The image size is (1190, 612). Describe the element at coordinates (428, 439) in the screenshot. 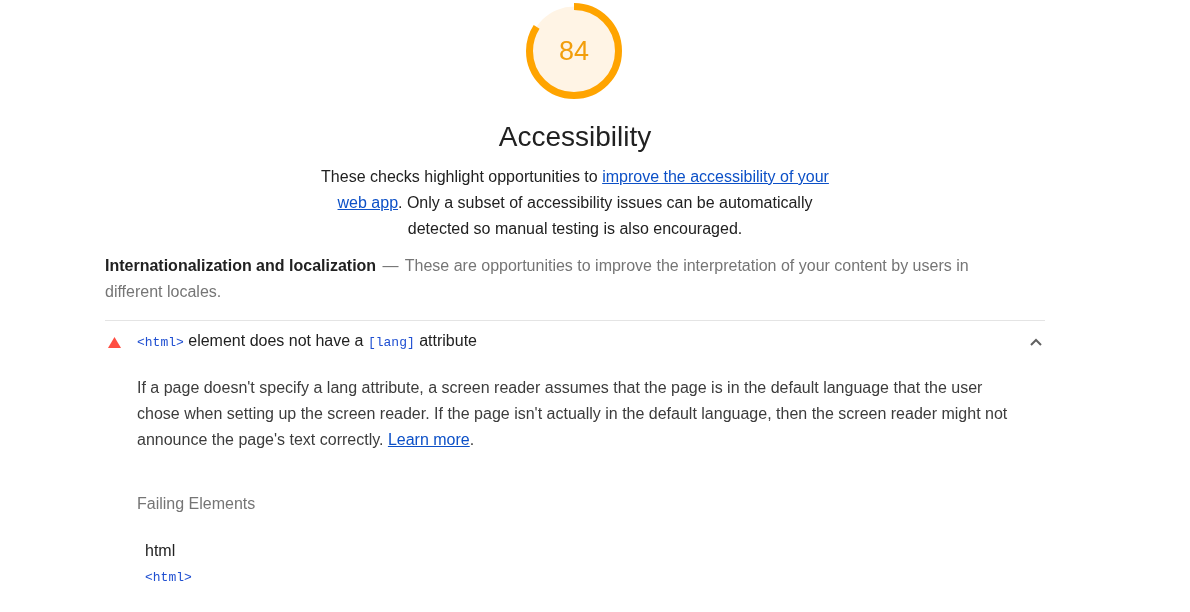

I see `learn-more-link: Learn more` at that location.